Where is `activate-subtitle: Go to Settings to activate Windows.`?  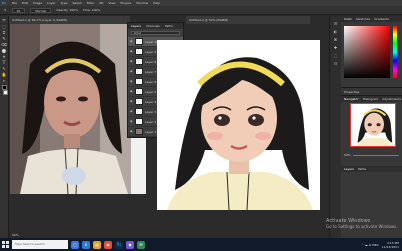 activate-subtitle: Go to Settings to activate Windows. is located at coordinates (362, 226).